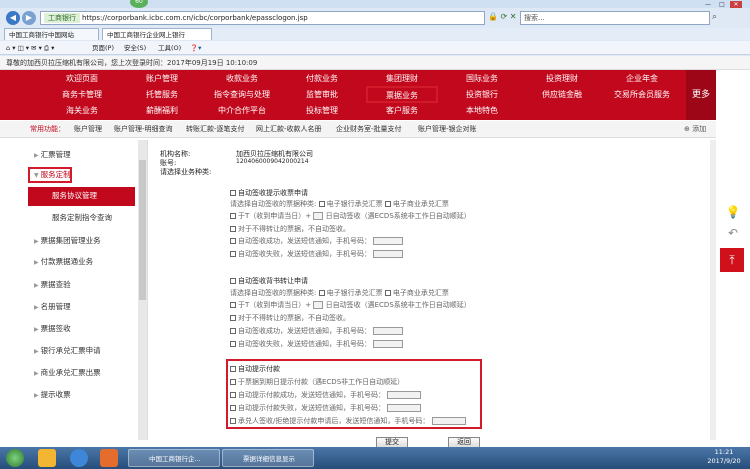 The width and height of the screenshot is (750, 469). What do you see at coordinates (52, 395) in the screenshot?
I see `sidebar-item-receive: ▶ 提示收票` at bounding box center [52, 395].